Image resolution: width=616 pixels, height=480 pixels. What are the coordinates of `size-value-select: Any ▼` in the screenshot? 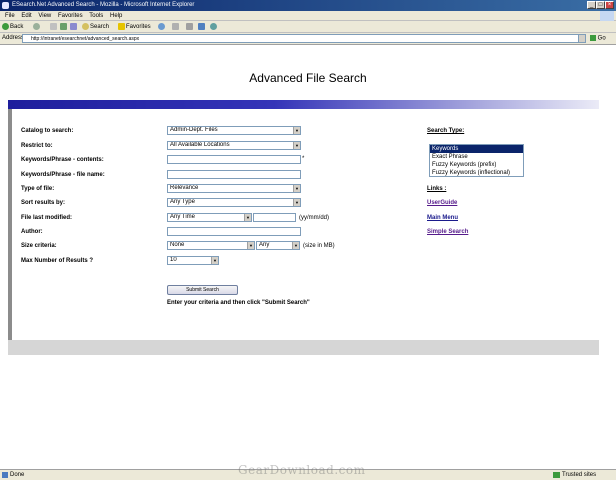 It's located at (278, 245).